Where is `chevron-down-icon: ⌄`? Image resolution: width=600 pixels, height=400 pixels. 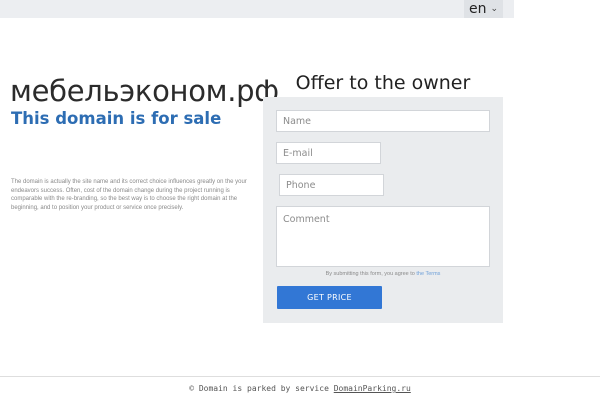
chevron-down-icon: ⌄ is located at coordinates (494, 9).